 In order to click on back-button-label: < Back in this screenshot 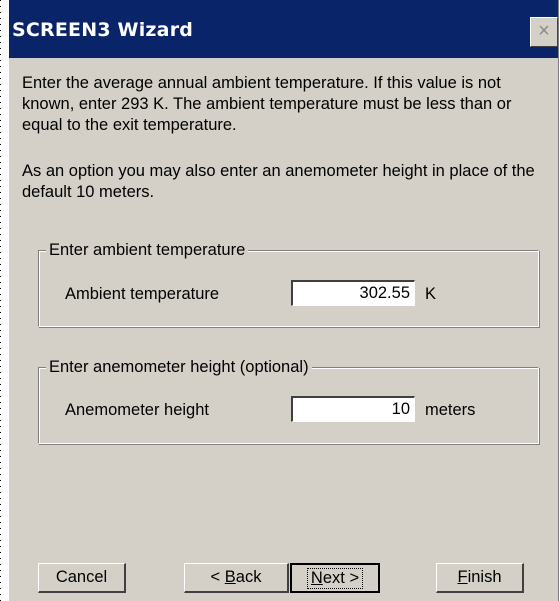, I will do `click(236, 577)`.